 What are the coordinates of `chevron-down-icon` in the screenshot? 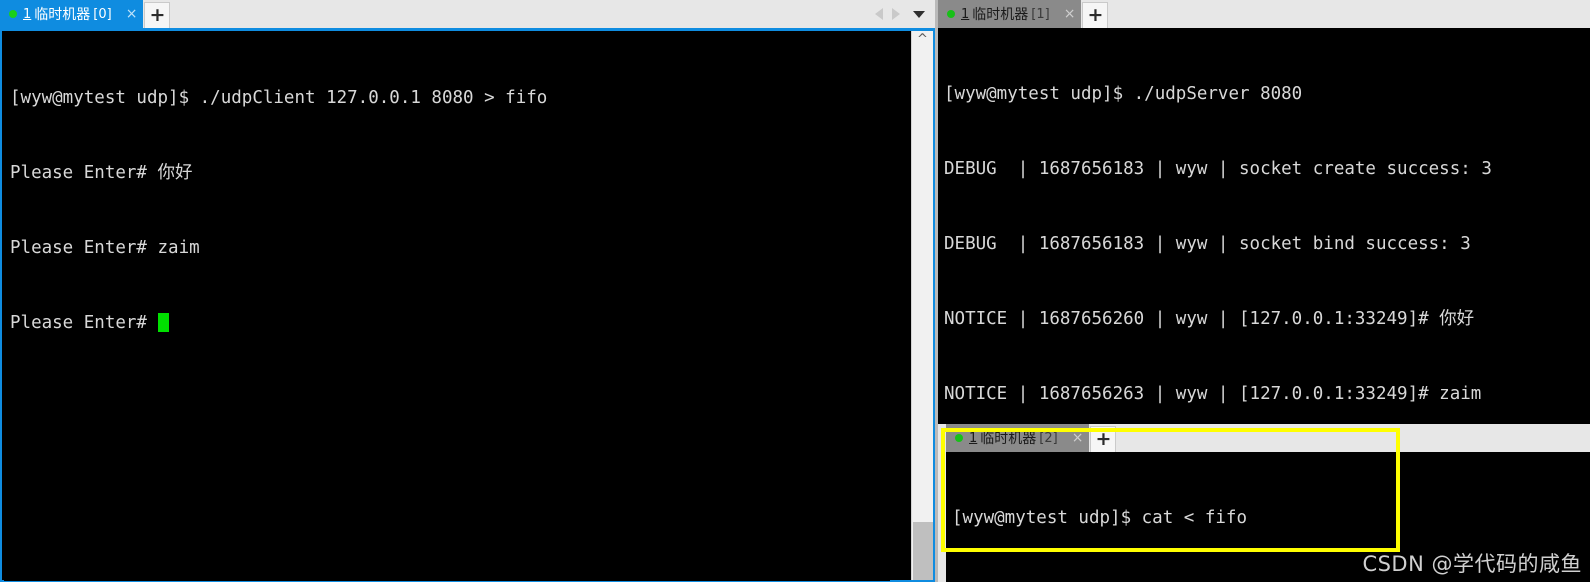 It's located at (919, 14).